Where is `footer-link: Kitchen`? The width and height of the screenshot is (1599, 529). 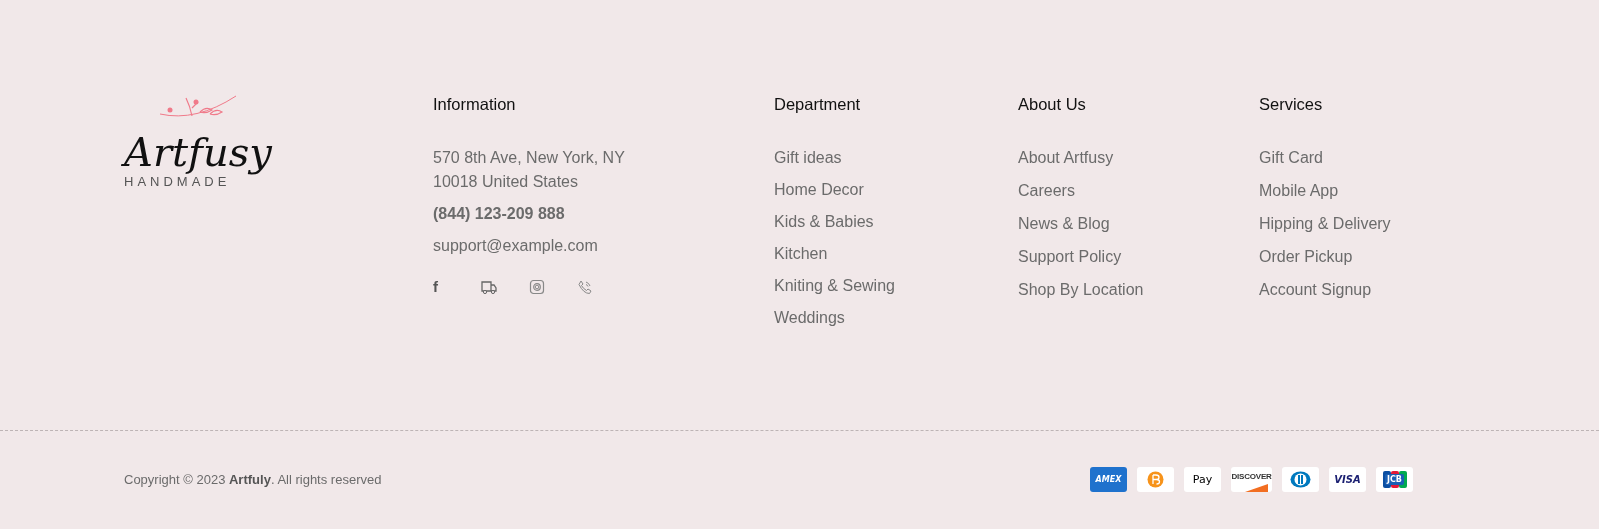
footer-link: Kitchen is located at coordinates (896, 253).